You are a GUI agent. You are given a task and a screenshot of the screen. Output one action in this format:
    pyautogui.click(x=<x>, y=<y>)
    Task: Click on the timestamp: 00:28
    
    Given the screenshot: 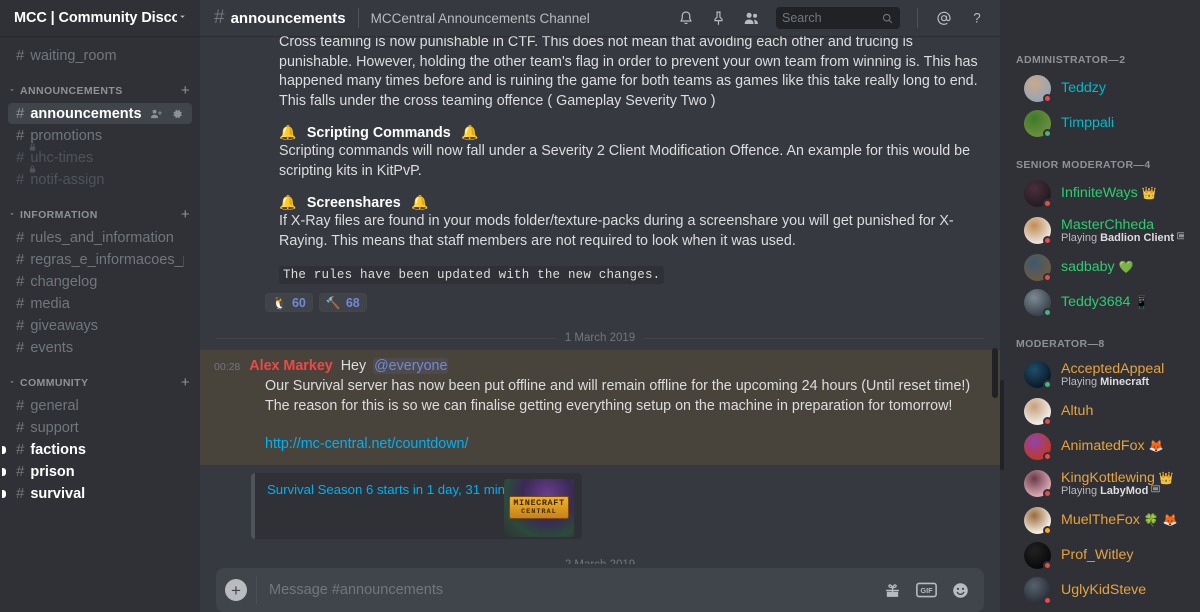 What is the action you would take?
    pyautogui.click(x=227, y=367)
    